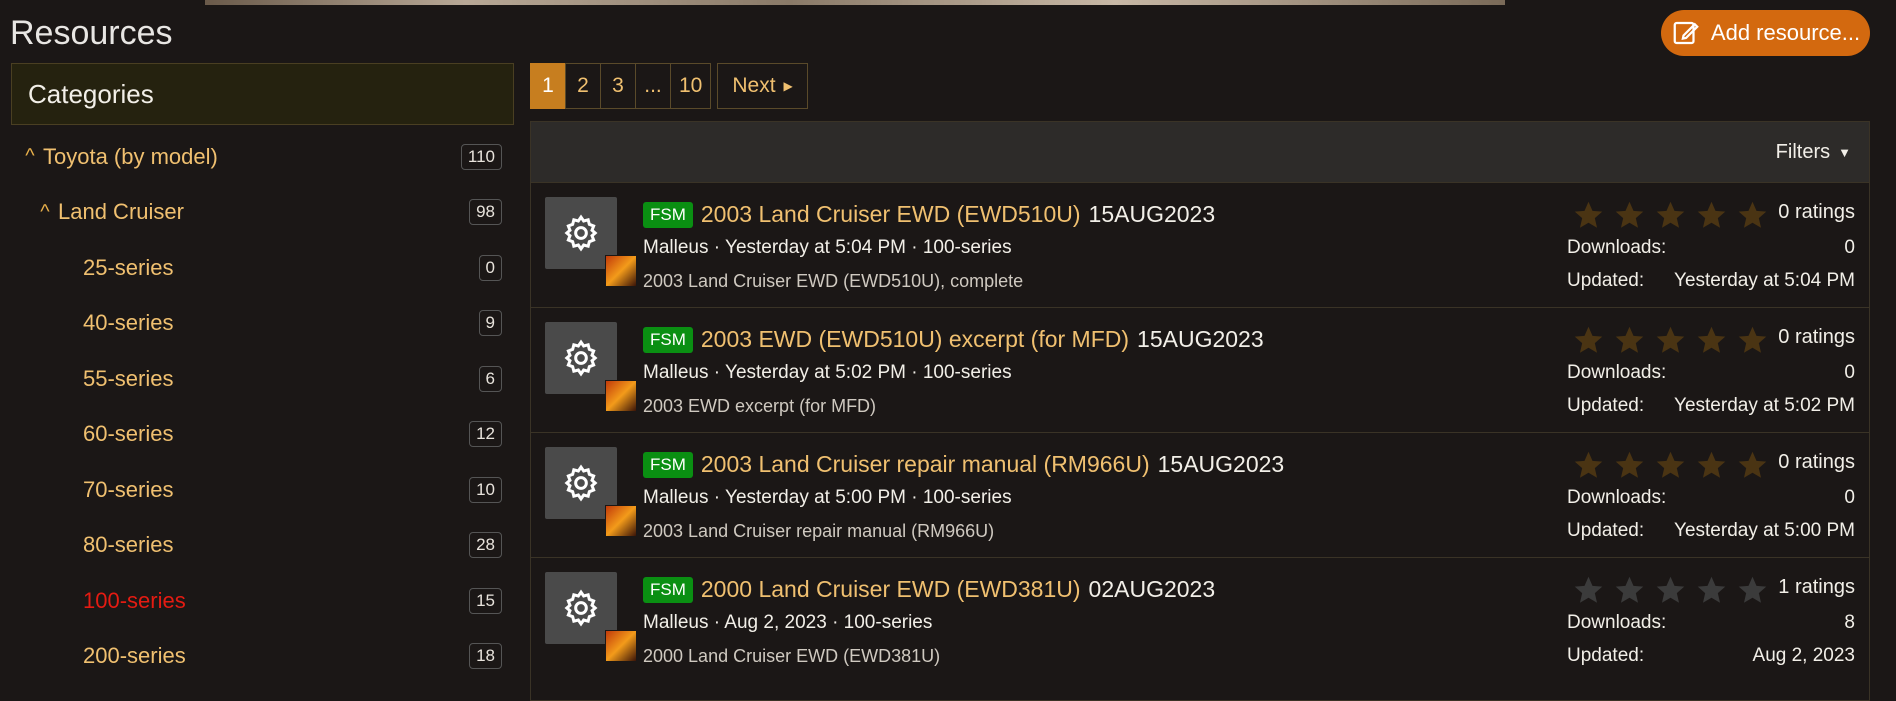 The width and height of the screenshot is (1896, 701). What do you see at coordinates (121, 212) in the screenshot?
I see `category-label: Land Cruiser` at bounding box center [121, 212].